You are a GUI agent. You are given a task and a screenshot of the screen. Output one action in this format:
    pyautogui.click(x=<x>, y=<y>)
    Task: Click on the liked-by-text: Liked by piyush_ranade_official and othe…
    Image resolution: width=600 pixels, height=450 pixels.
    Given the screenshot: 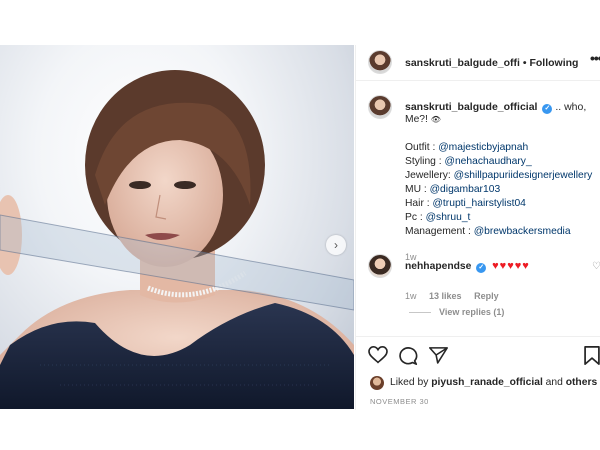 What is the action you would take?
    pyautogui.click(x=493, y=382)
    